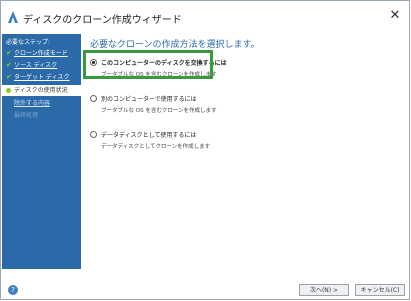 The height and width of the screenshot is (301, 411). I want to click on sidebar-item-target-disk: ✔ ターゲット ディスク, so click(41, 77).